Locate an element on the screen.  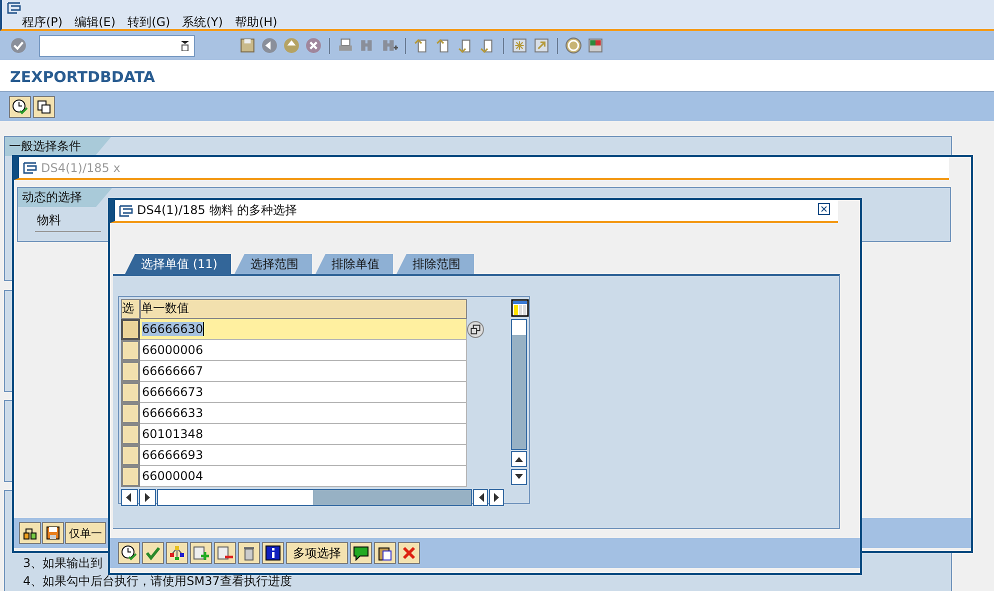
info-icon is located at coordinates (273, 553).